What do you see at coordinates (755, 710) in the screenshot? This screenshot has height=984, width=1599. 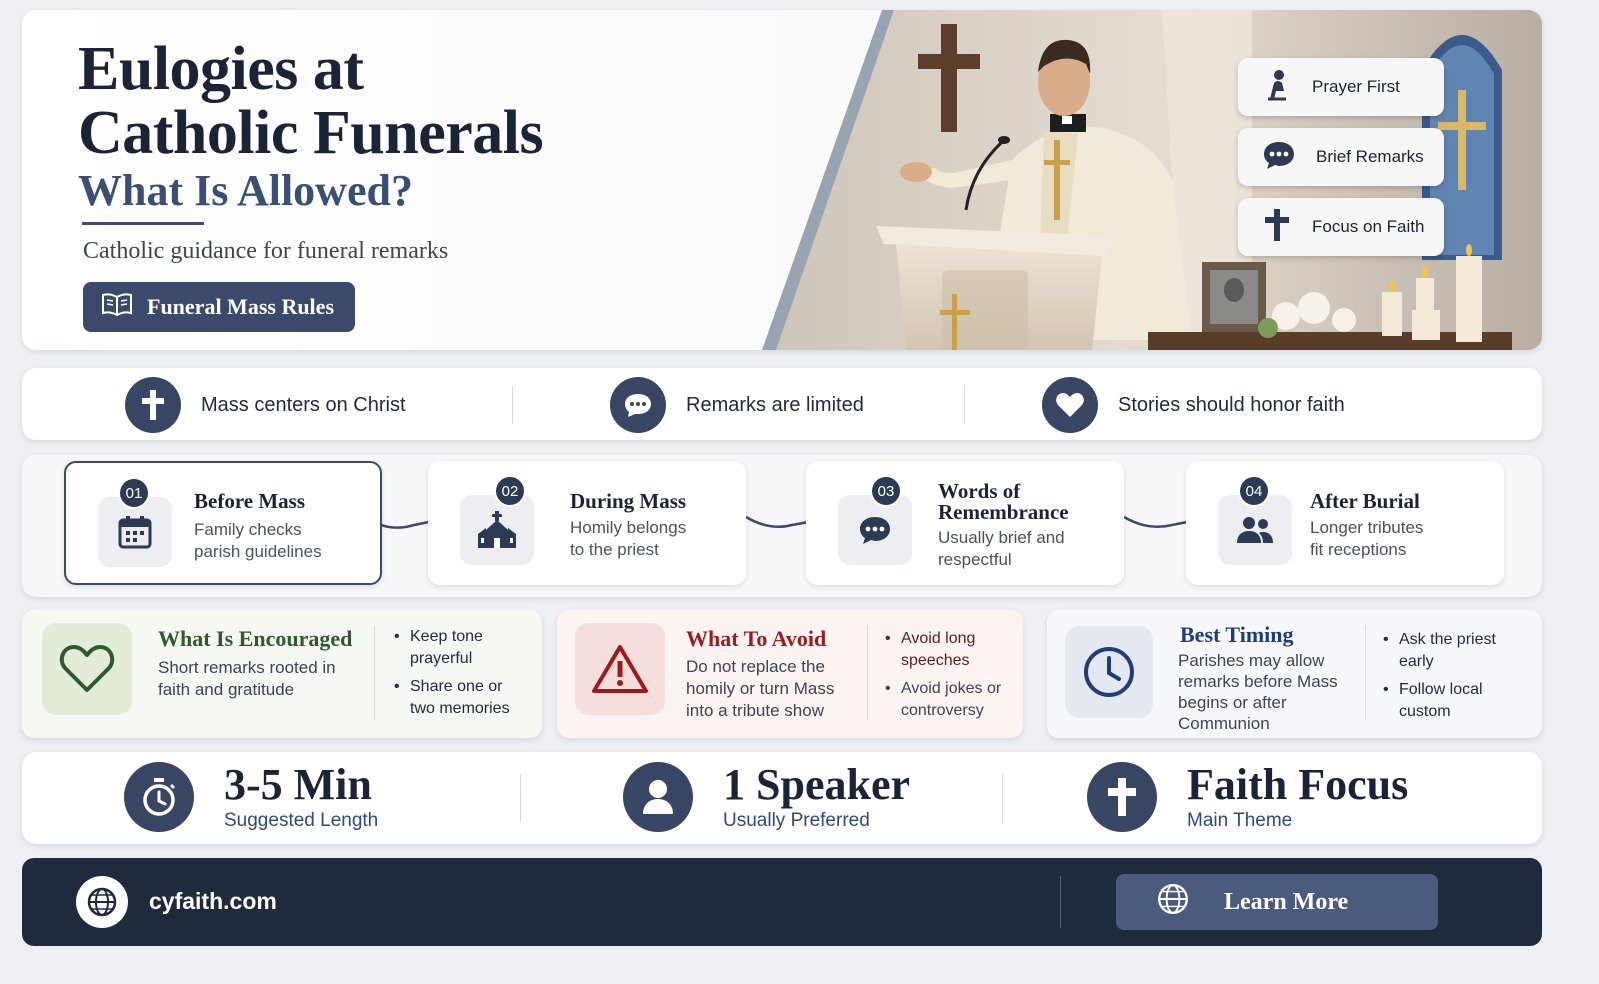 I see `card-text-line3: into a tribute show` at bounding box center [755, 710].